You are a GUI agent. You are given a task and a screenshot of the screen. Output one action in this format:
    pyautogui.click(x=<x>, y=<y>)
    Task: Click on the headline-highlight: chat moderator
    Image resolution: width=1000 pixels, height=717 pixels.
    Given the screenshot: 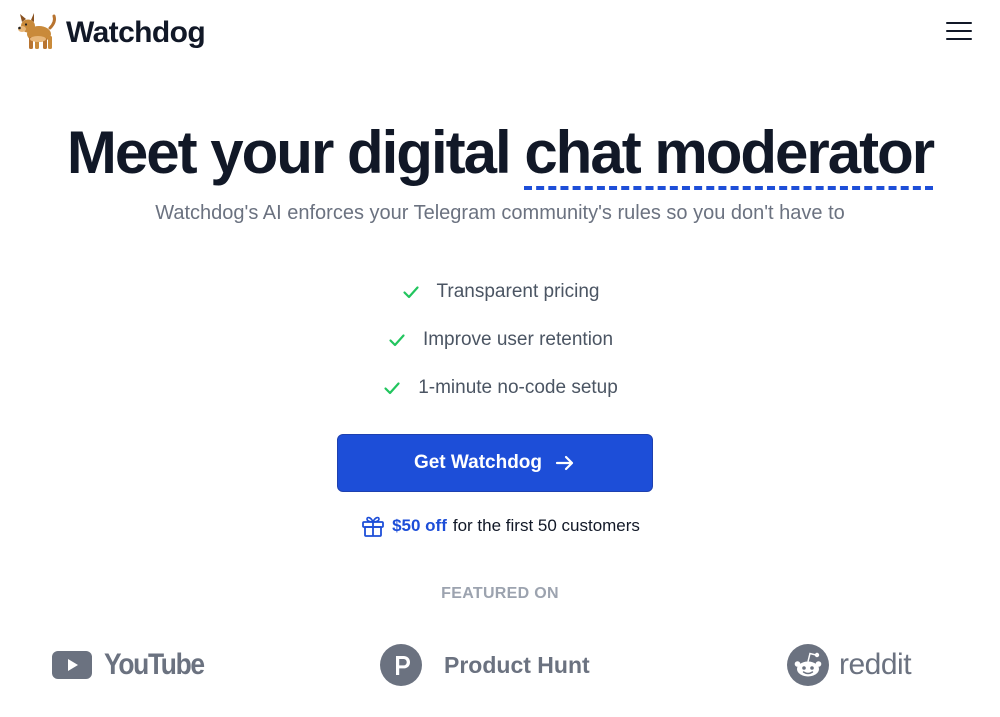 What is the action you would take?
    pyautogui.click(x=729, y=154)
    